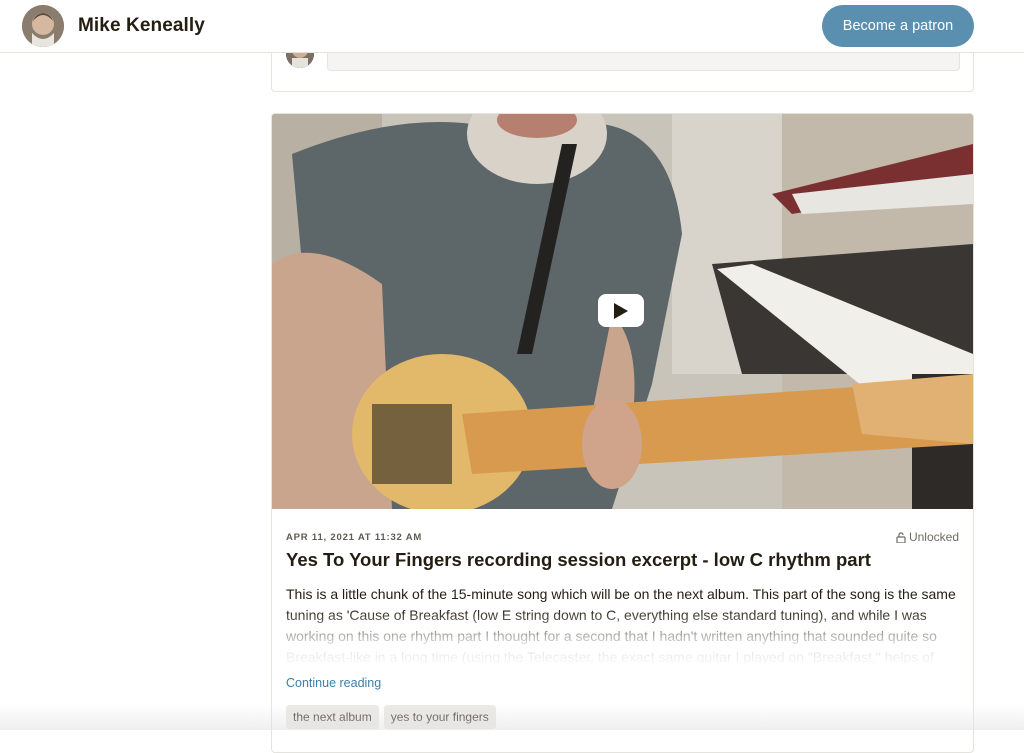 The height and width of the screenshot is (753, 1024). What do you see at coordinates (512, 26) in the screenshot?
I see `top-bar: Mike Keneally Become a patron` at bounding box center [512, 26].